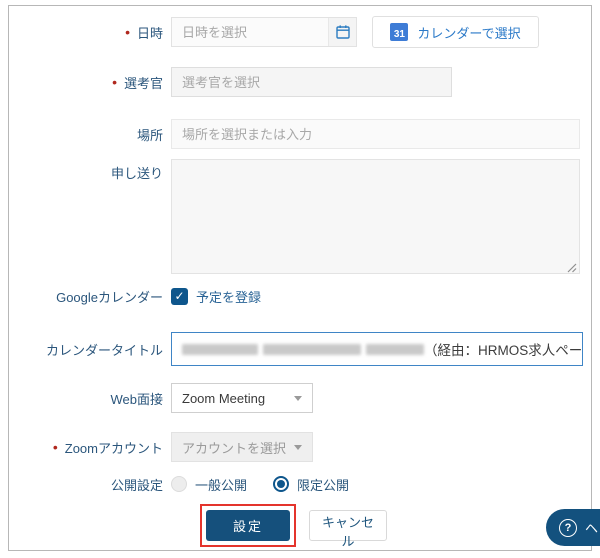  I want to click on datetime-input-wrap, so click(264, 32).